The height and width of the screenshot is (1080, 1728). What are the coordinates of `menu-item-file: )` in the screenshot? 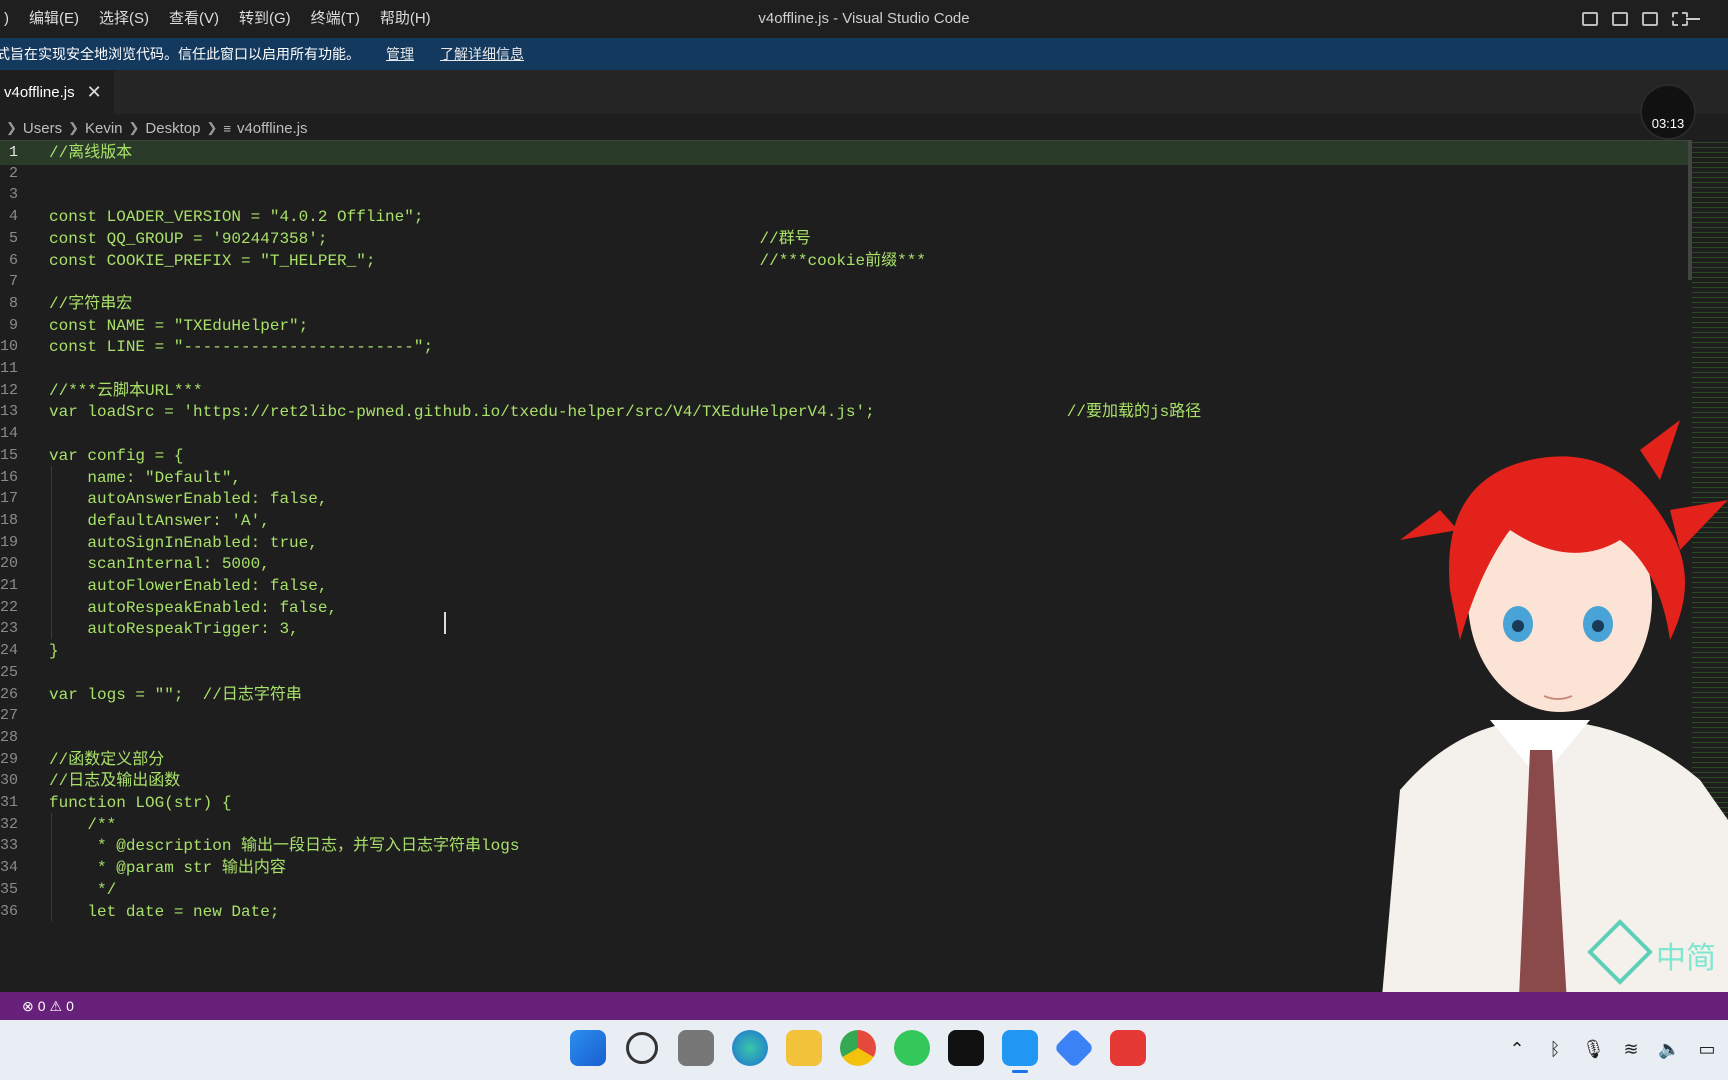 It's located at (9, 19).